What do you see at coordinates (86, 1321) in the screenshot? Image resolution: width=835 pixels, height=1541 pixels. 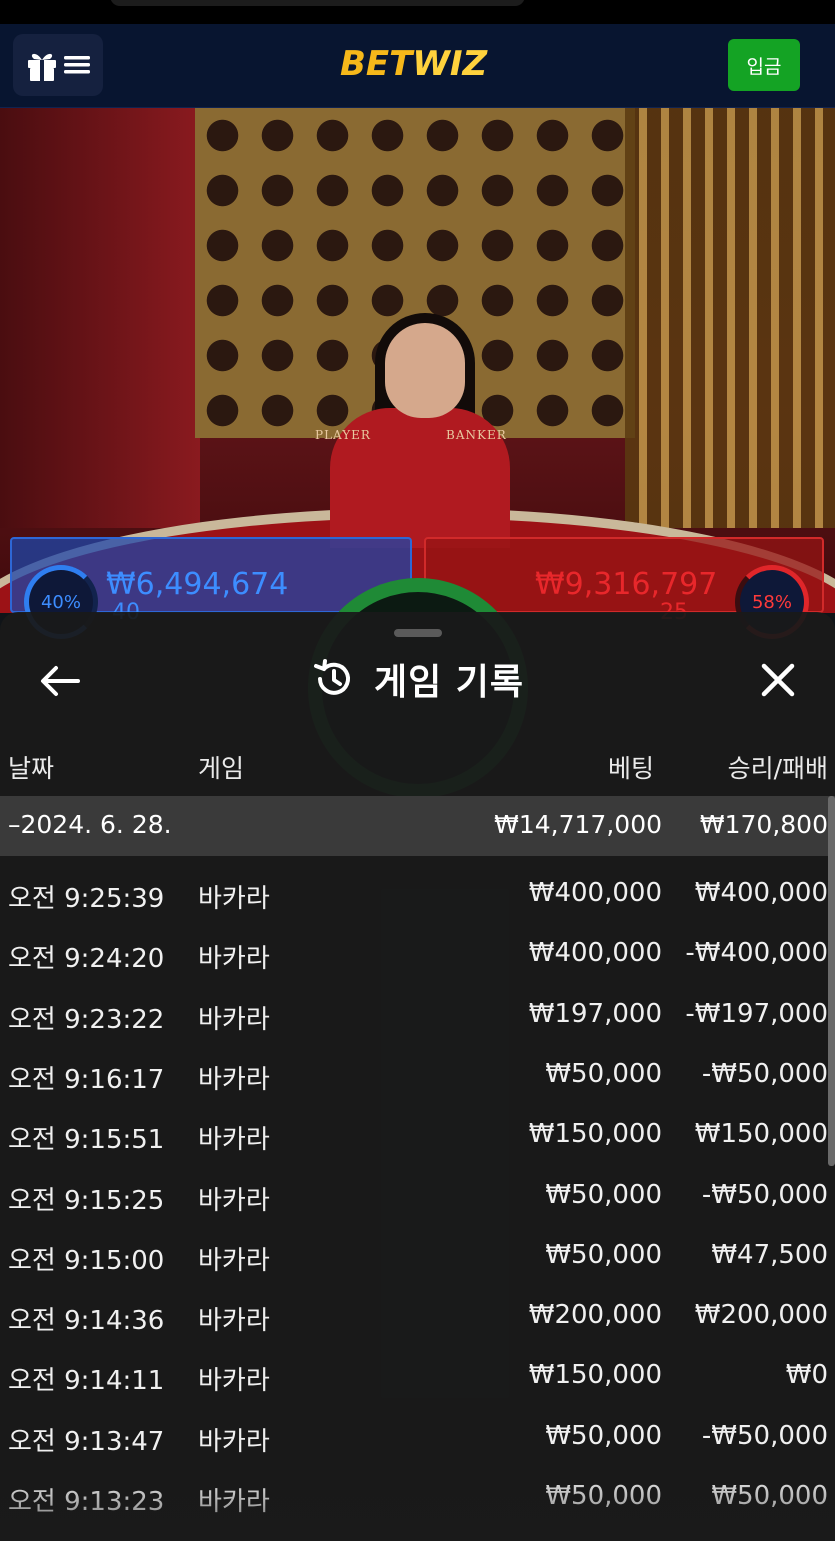 I see `history-time: 오전 9:14:36` at bounding box center [86, 1321].